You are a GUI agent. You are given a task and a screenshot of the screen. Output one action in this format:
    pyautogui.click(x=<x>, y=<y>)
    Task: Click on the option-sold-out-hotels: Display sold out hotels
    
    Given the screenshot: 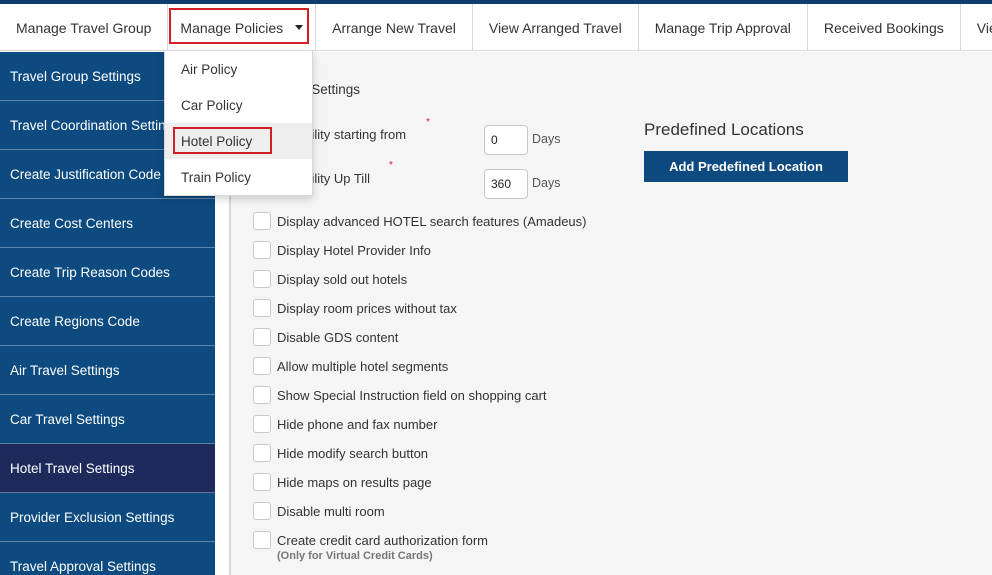 What is the action you would take?
    pyautogui.click(x=330, y=279)
    